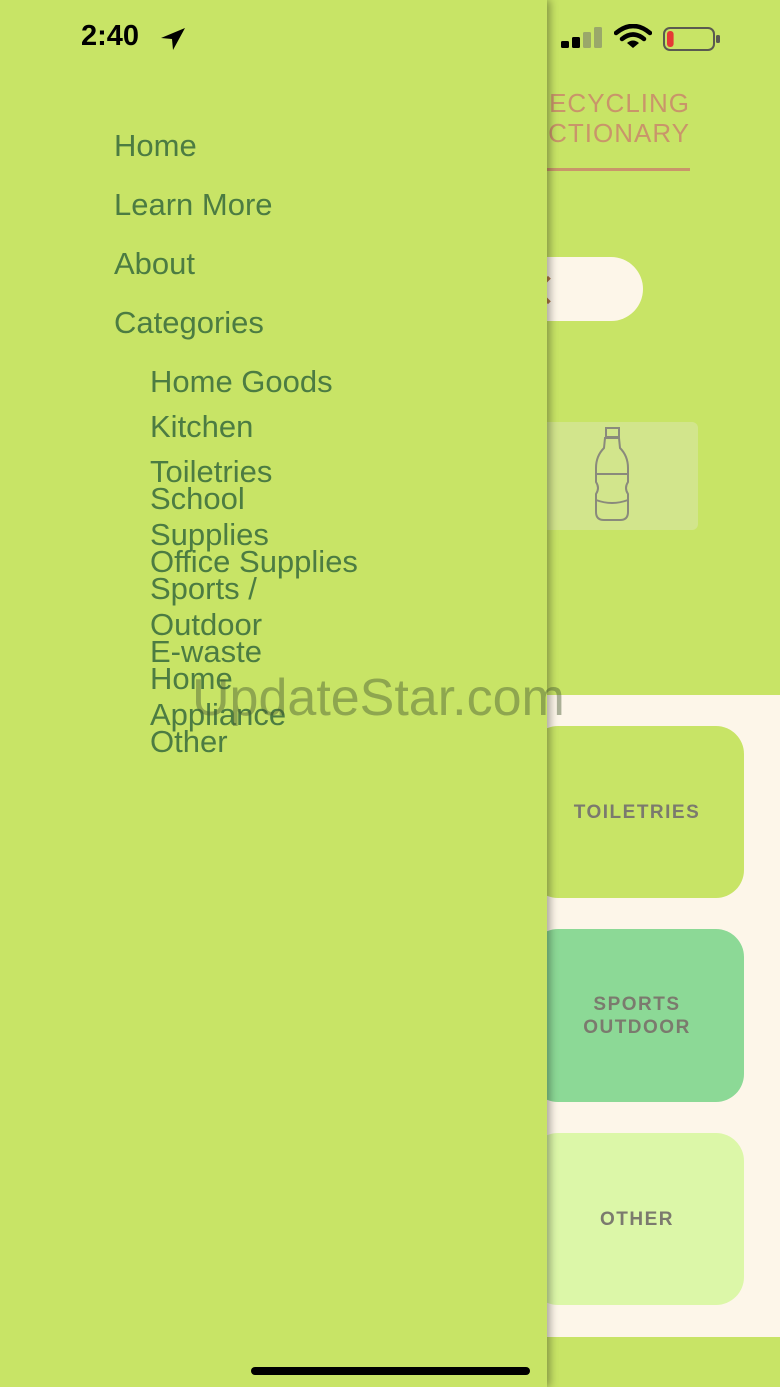  Describe the element at coordinates (154, 264) in the screenshot. I see `nav-item-about: About` at that location.